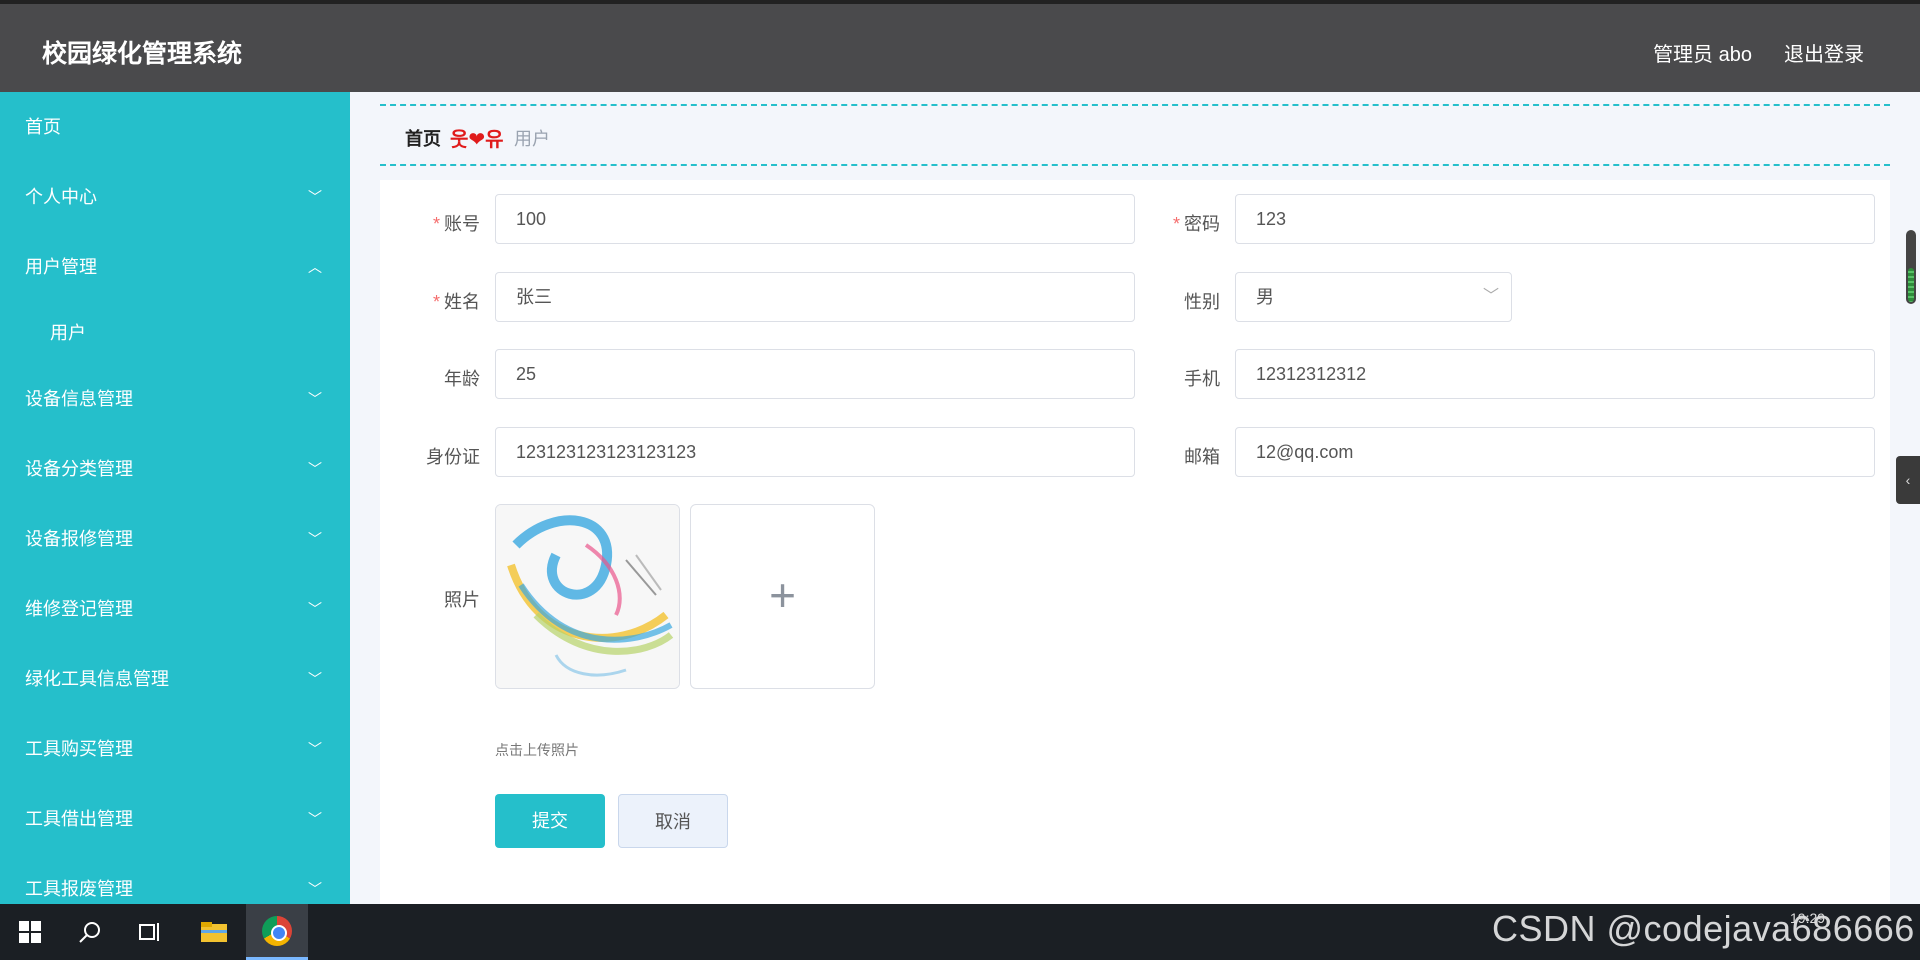  I want to click on breadcrumb: 首页 웃❤유 用户, so click(1135, 135).